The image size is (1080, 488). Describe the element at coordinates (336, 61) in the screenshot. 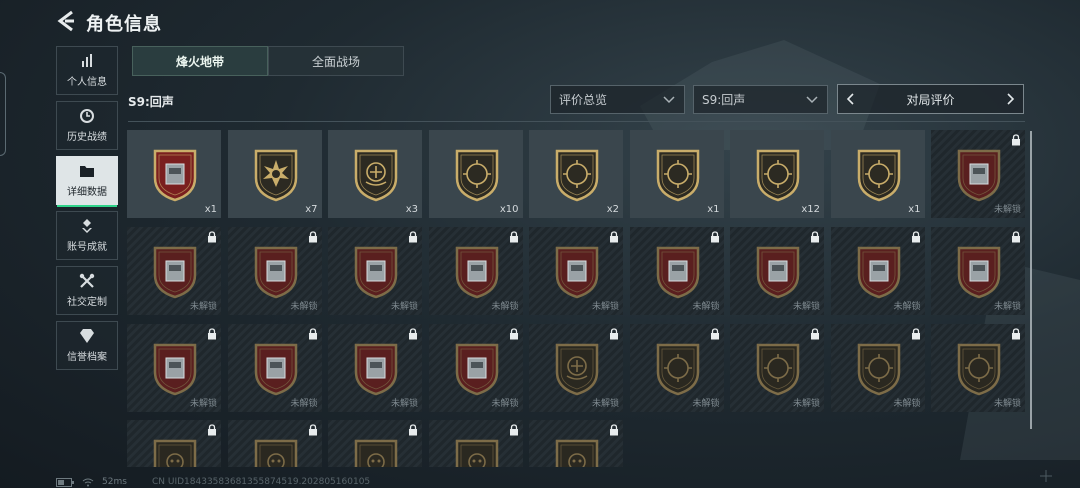

I see `tab-all-out-warfare: 全面战场` at that location.